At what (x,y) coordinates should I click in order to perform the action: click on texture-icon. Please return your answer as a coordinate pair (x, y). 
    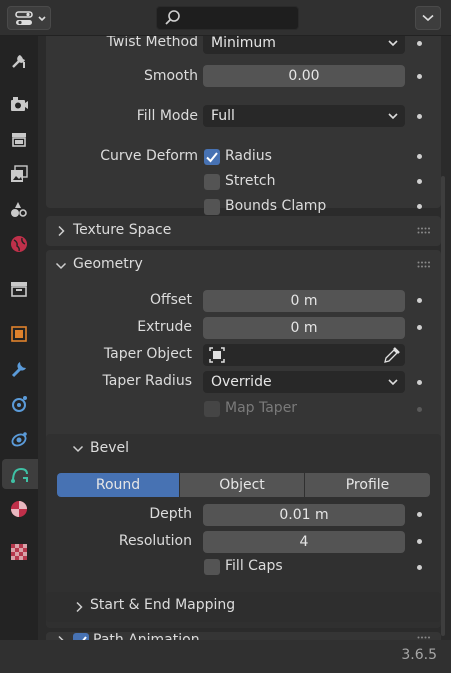
    Looking at the image, I should click on (19, 552).